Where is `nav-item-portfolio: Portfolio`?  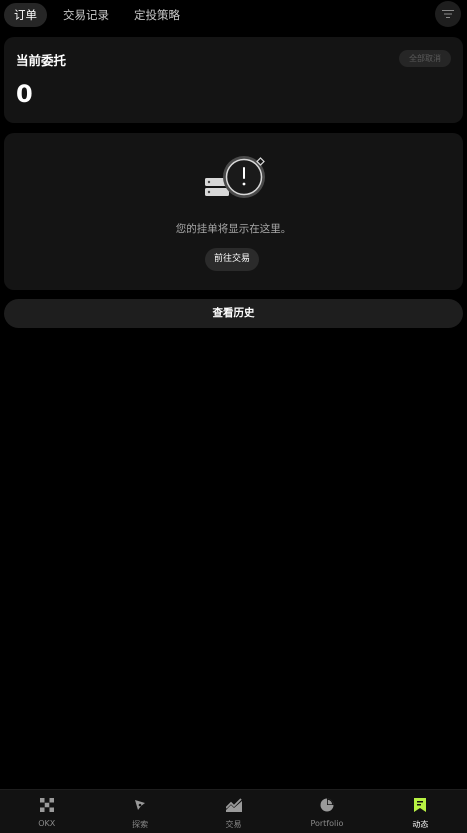
nav-item-portfolio: Portfolio is located at coordinates (326, 811).